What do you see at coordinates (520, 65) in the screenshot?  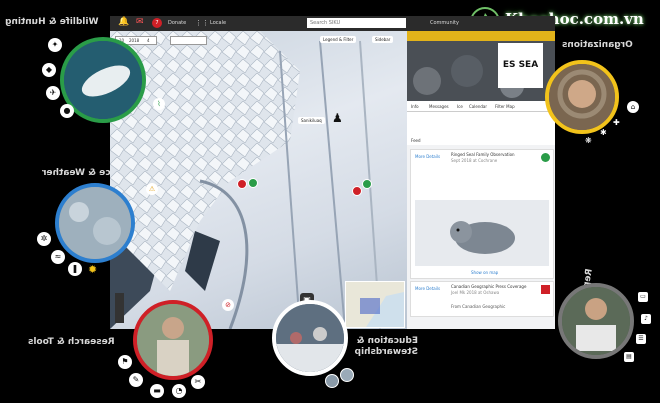 I see `org-logo: ES SEA` at bounding box center [520, 65].